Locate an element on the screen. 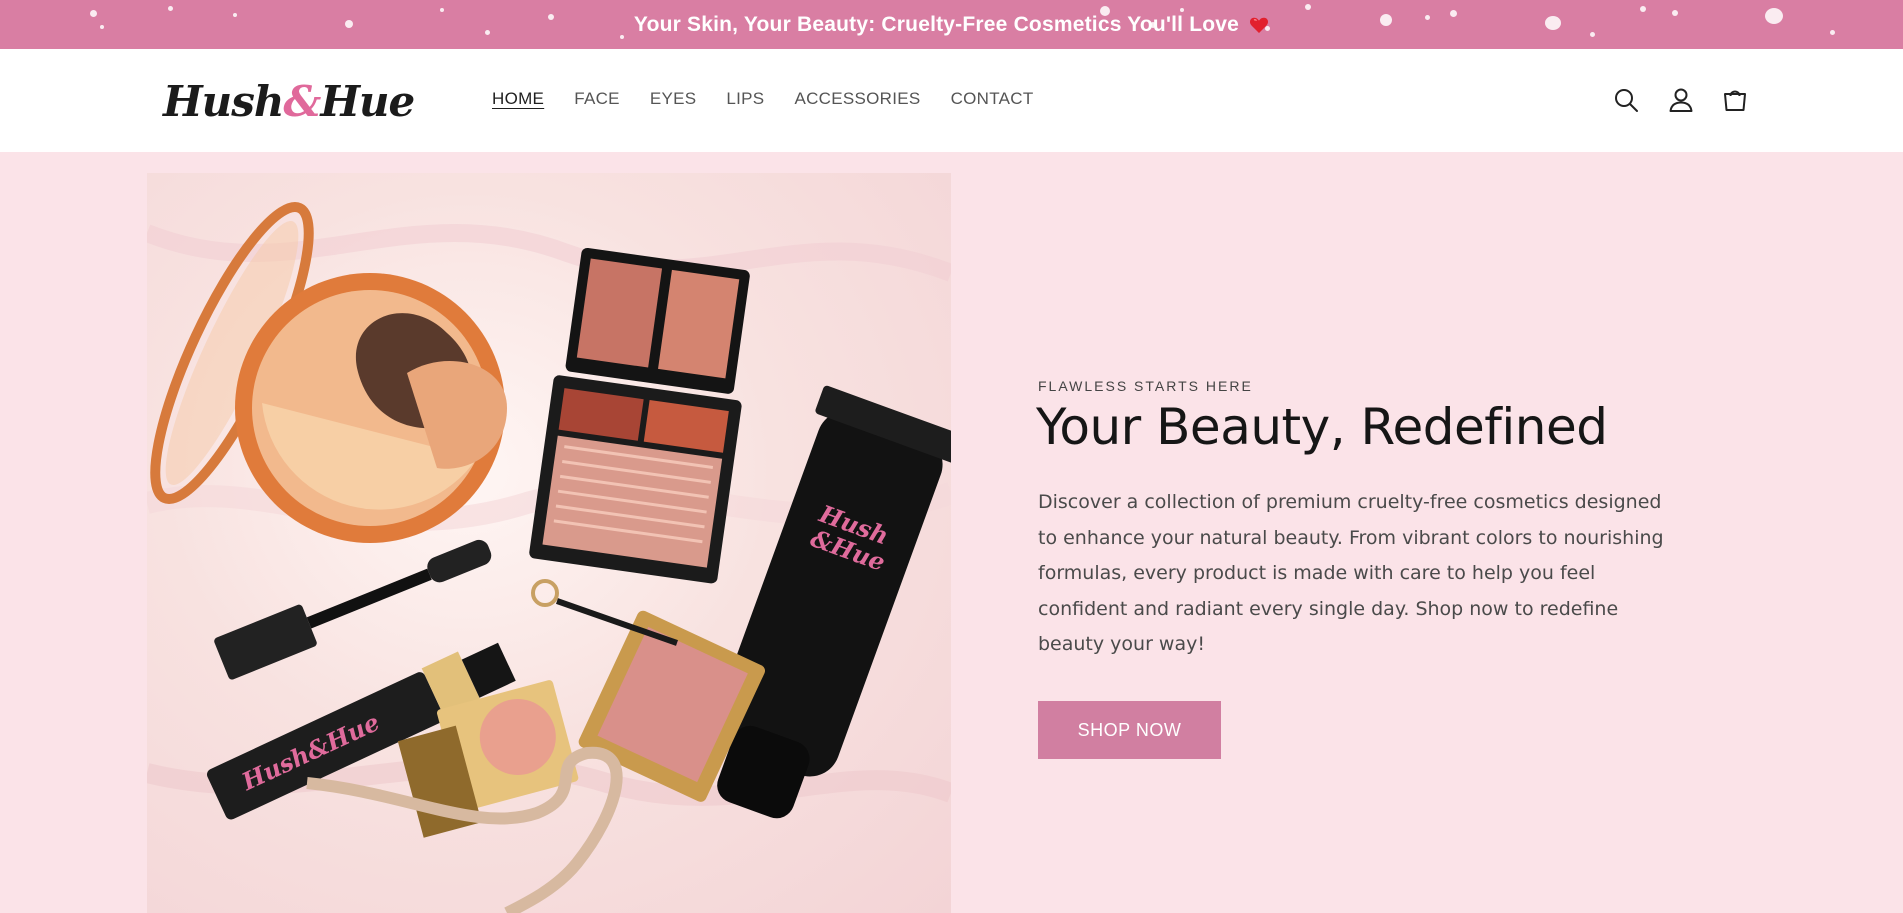  nav-accessories: ACCESSORIES is located at coordinates (857, 99).